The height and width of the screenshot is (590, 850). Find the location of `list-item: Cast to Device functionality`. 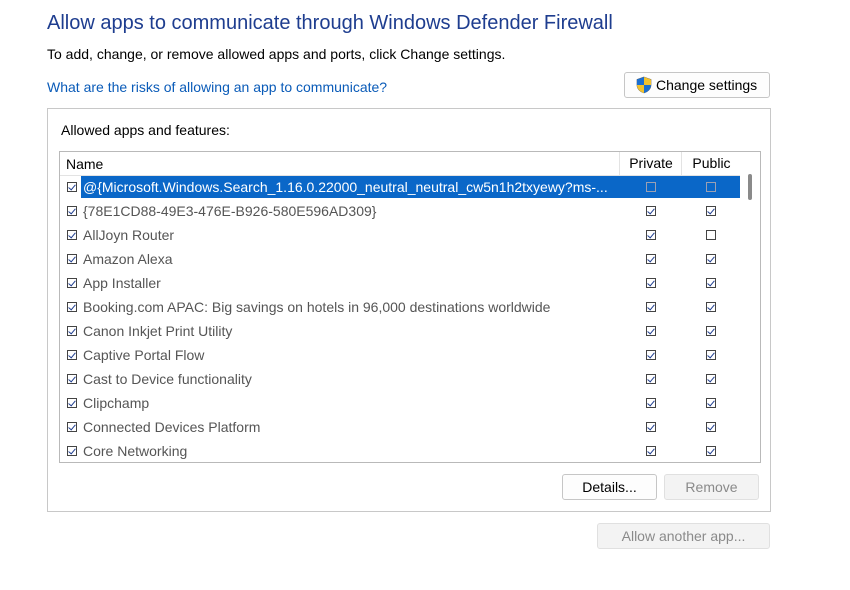

list-item: Cast to Device functionality is located at coordinates (400, 380).